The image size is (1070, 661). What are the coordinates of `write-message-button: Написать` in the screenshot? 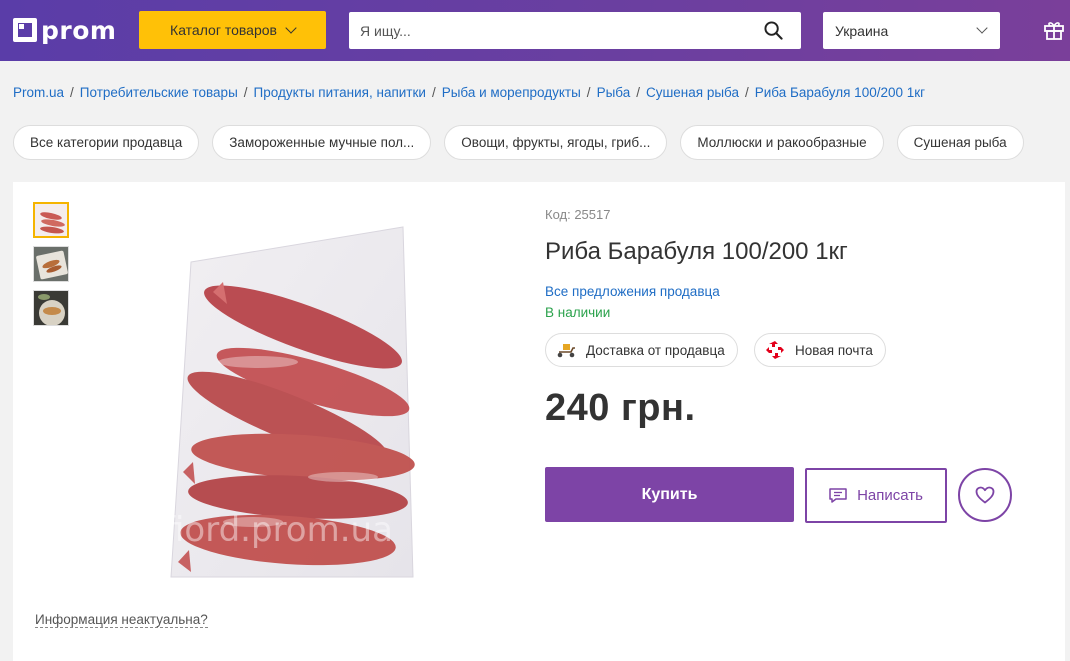 It's located at (876, 495).